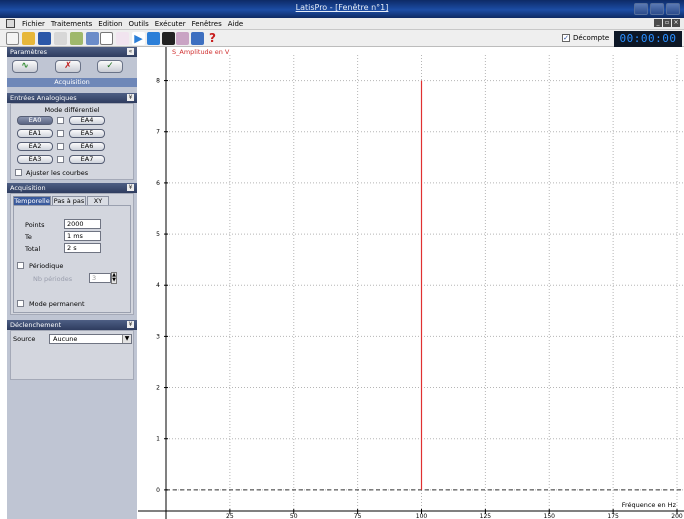 The image size is (684, 519). Describe the element at coordinates (676, 23) in the screenshot. I see `mdi-close-button: ×` at that location.